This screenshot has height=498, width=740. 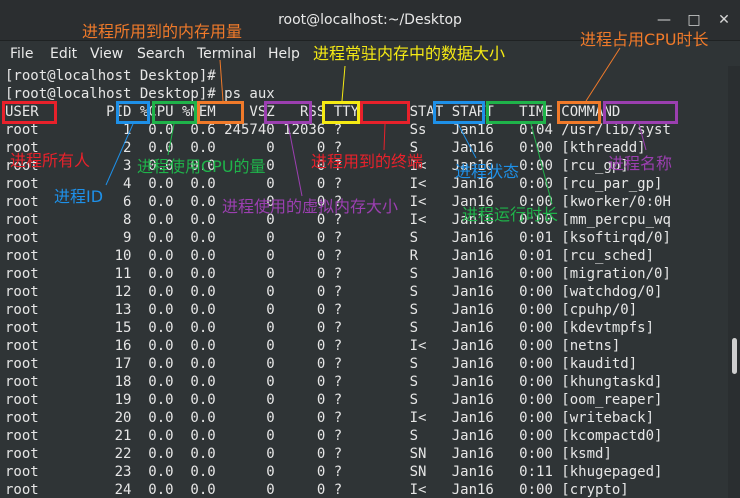 I want to click on cpu-annotation: 进程使用CPU的量, so click(x=201, y=166).